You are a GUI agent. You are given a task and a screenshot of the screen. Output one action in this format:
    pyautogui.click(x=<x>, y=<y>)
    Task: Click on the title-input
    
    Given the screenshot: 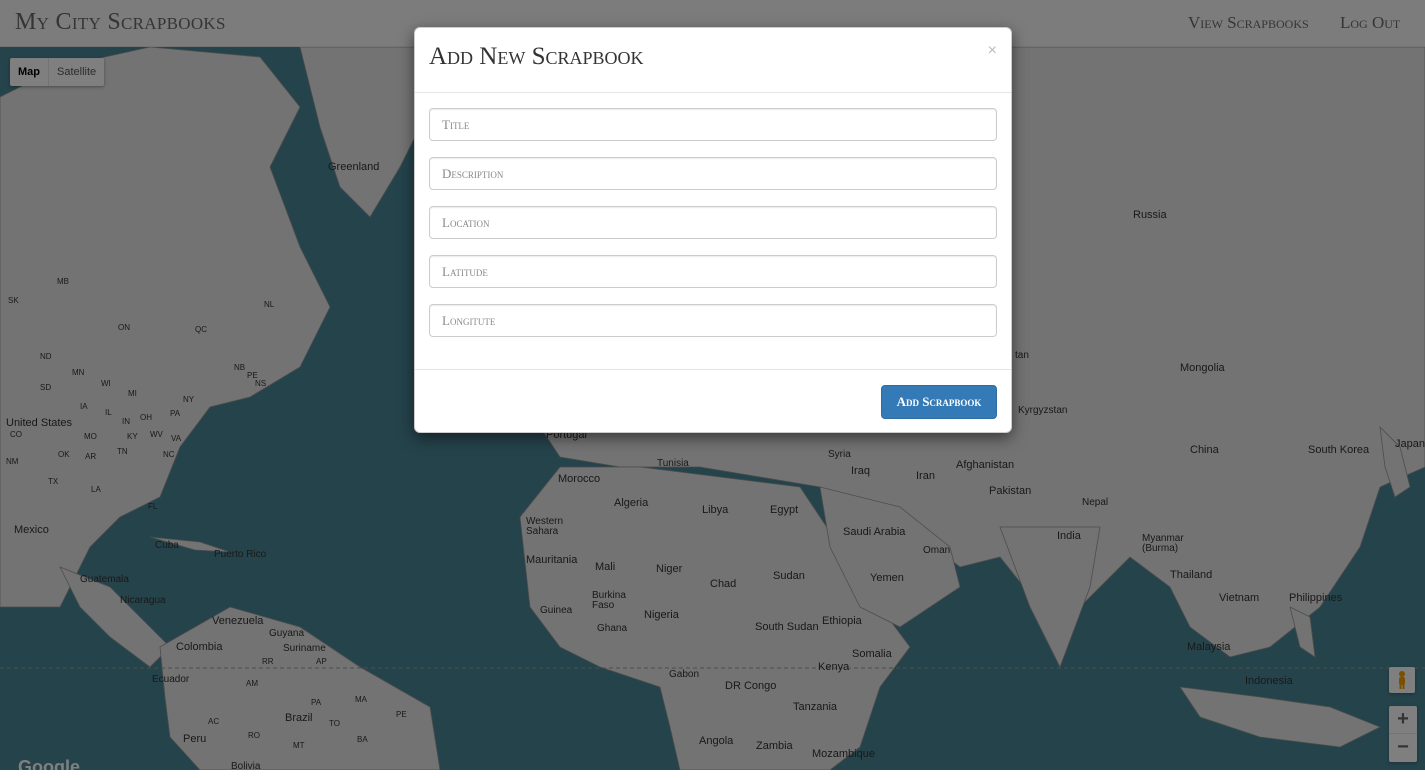 What is the action you would take?
    pyautogui.click(x=713, y=124)
    